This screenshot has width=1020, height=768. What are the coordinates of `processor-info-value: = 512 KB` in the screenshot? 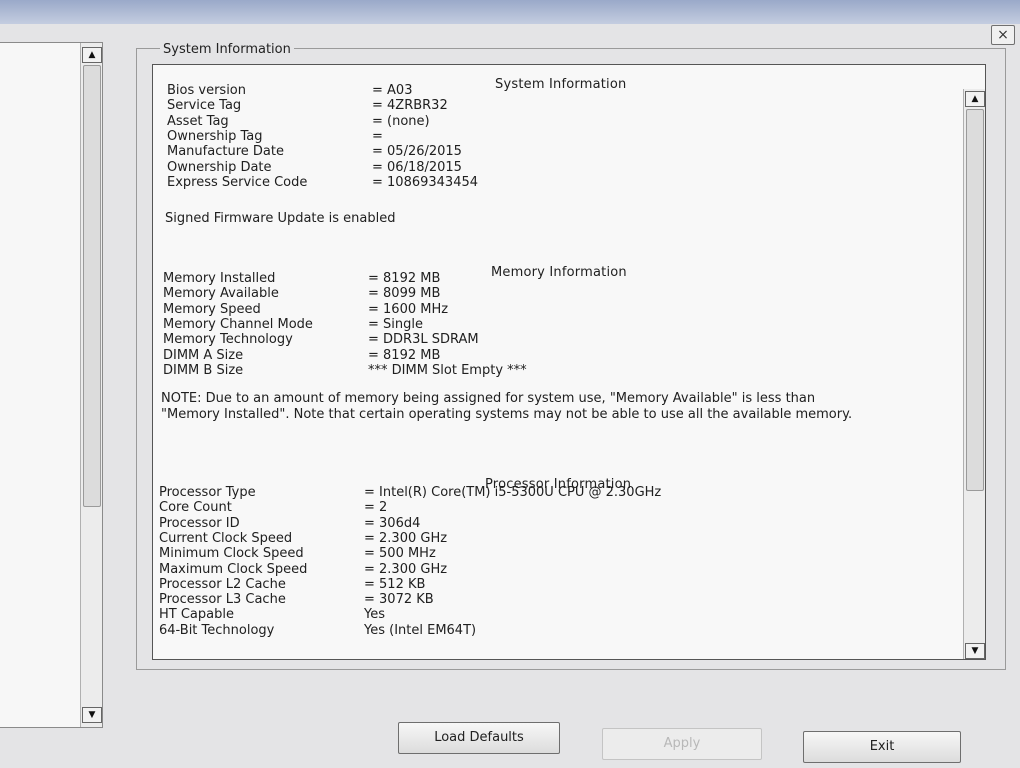 It's located at (395, 584).